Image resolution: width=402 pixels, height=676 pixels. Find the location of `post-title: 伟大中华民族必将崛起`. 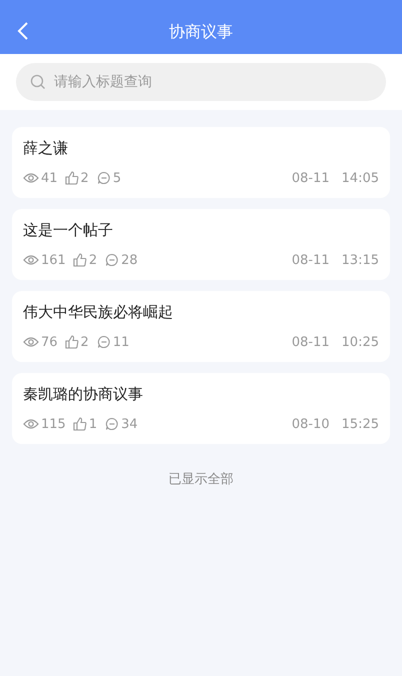

post-title: 伟大中华民族必将崛起 is located at coordinates (98, 312).